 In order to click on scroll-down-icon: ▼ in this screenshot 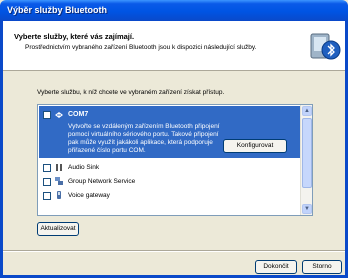, I will do `click(307, 209)`.